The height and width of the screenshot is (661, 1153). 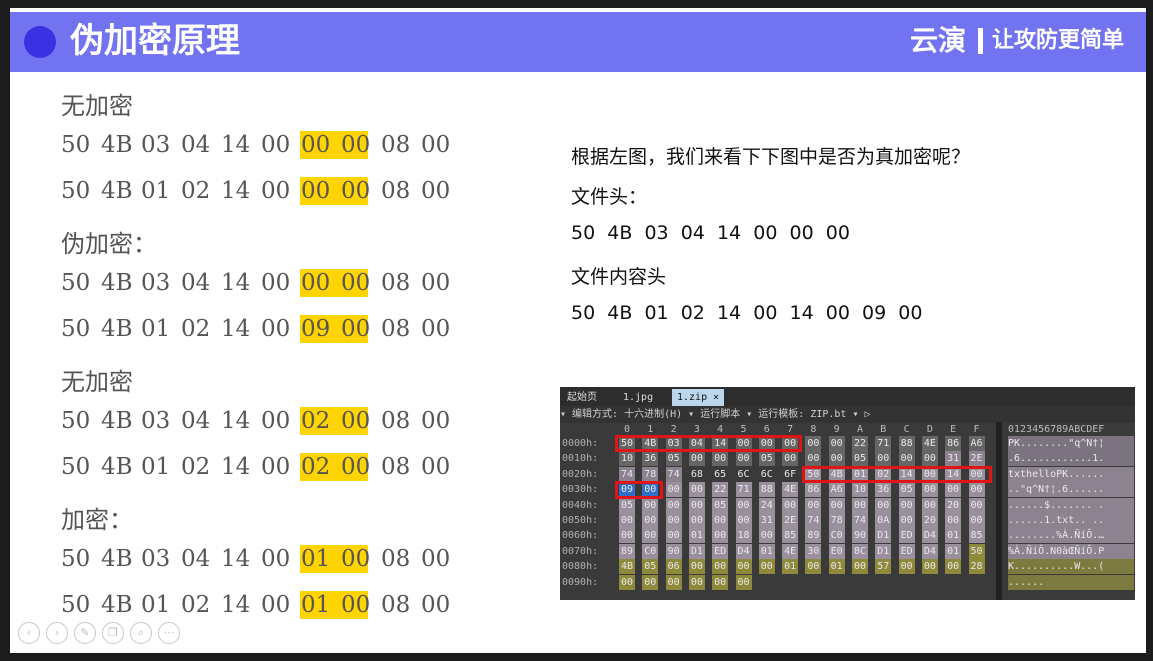 I want to click on hex-cell: 8C, so click(x=860, y=551).